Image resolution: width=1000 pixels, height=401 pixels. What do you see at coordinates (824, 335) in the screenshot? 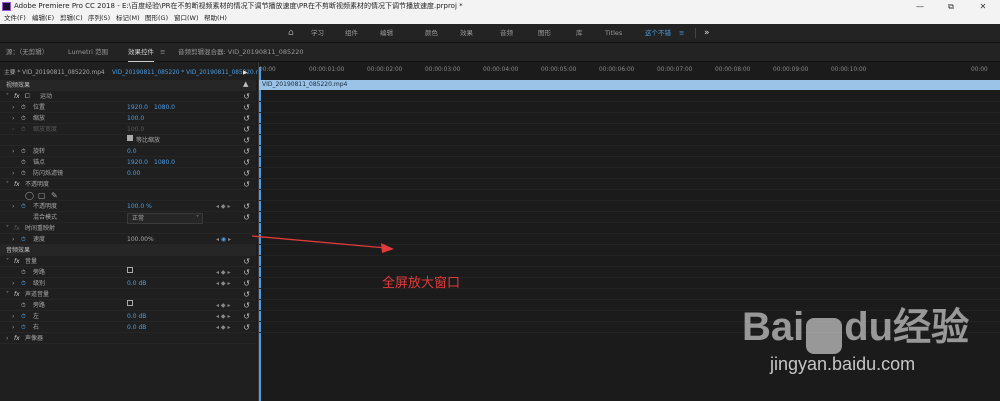
I see `paw-logo-icon` at bounding box center [824, 335].